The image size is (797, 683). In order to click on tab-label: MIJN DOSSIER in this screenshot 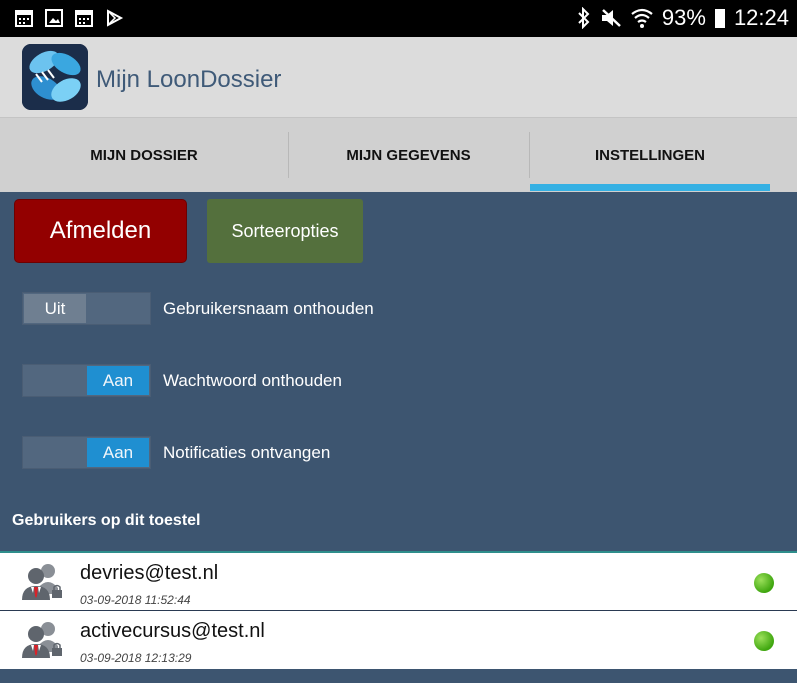, I will do `click(144, 155)`.